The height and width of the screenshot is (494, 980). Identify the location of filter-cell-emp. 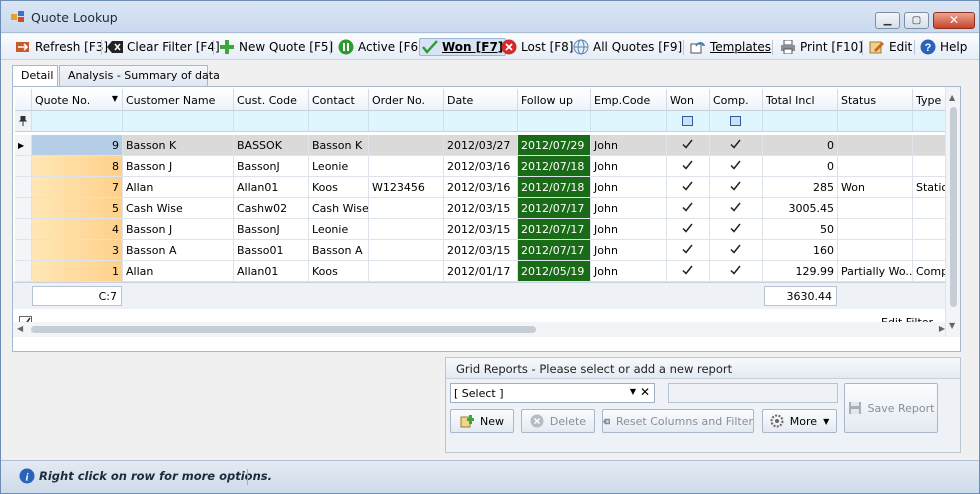
(629, 121).